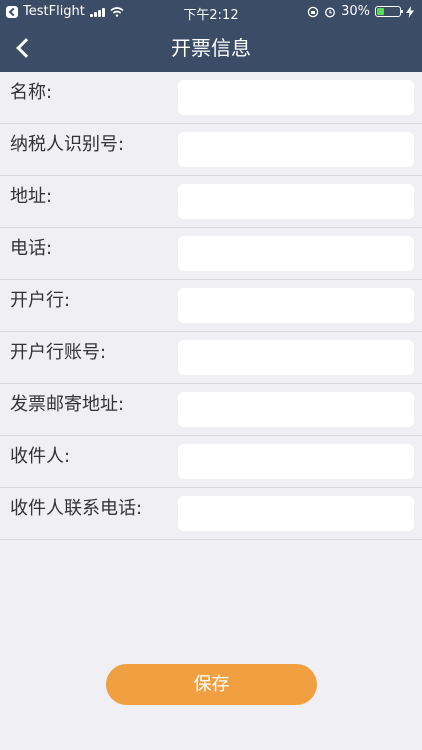 The height and width of the screenshot is (750, 422). I want to click on form-row-recipient: 收件人:, so click(211, 462).